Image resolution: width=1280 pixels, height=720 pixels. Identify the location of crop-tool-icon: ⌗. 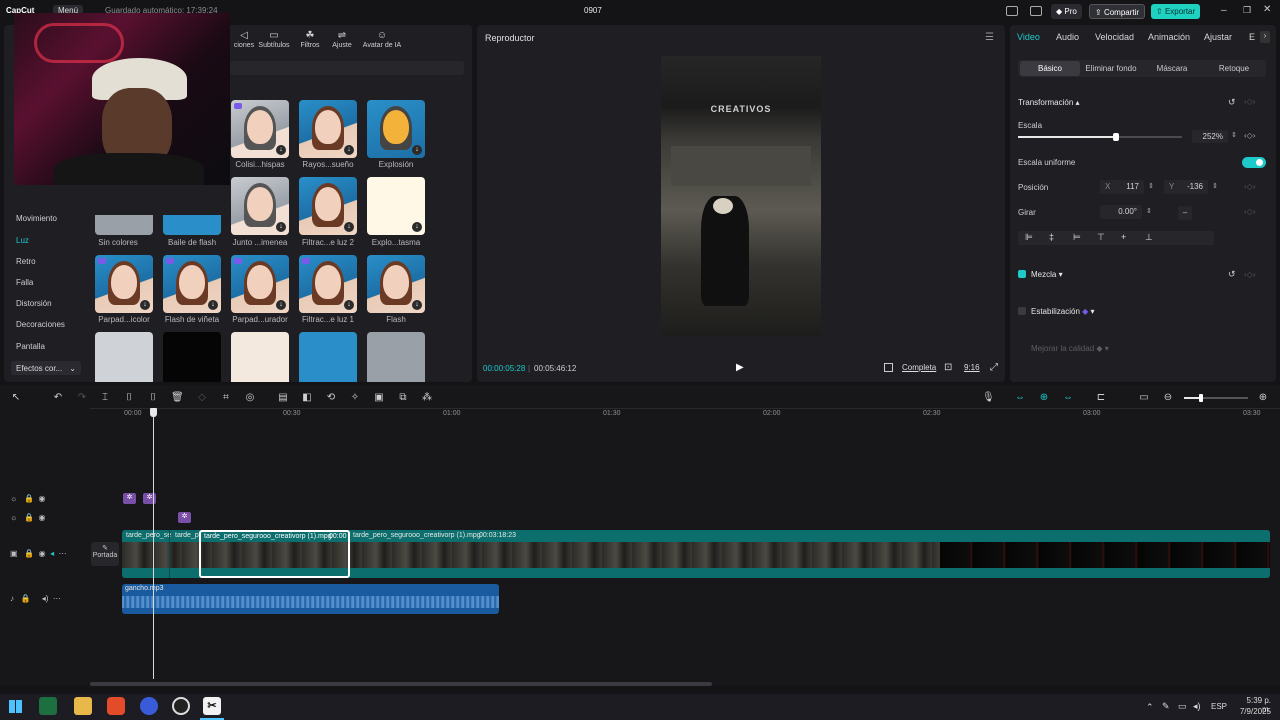
(226, 398).